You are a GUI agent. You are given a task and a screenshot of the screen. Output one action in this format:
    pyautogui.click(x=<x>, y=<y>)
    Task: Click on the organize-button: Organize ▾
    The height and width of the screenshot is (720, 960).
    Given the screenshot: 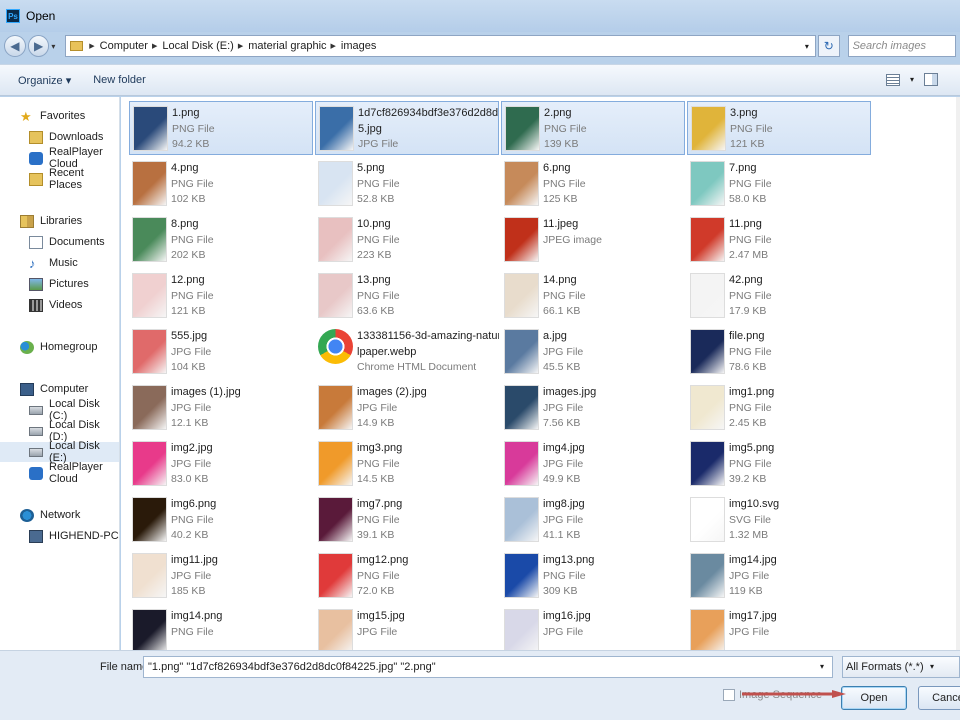 What is the action you would take?
    pyautogui.click(x=44, y=80)
    